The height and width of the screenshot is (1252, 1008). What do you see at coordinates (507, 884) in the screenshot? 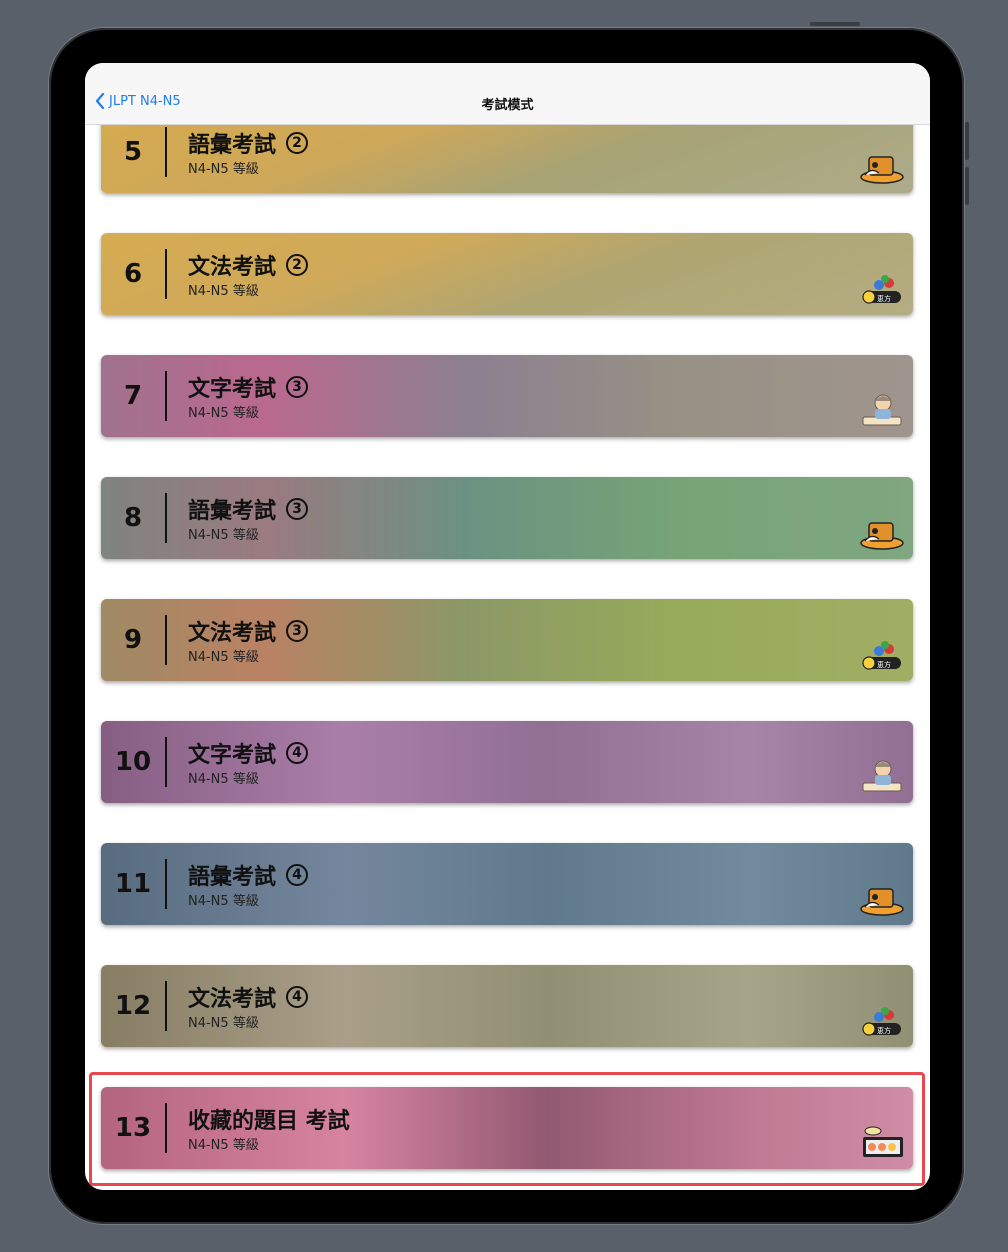
I see `exam-row: 11 語彙考試 4 N4-N5 等級` at bounding box center [507, 884].